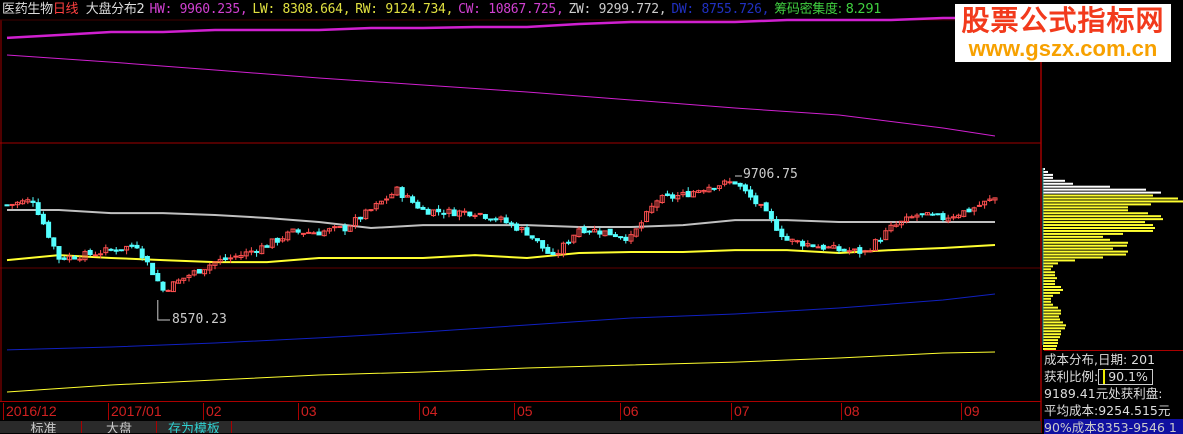 Image resolution: width=1183 pixels, height=434 pixels. Describe the element at coordinates (770, 174) in the screenshot. I see `high-price-label: 9706.75` at that location.